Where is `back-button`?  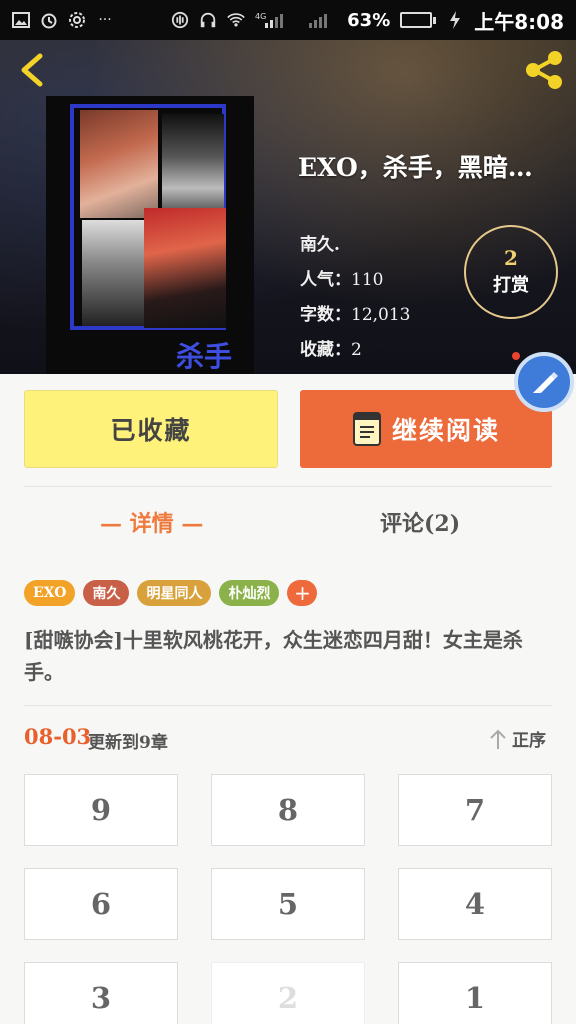 back-button is located at coordinates (32, 70).